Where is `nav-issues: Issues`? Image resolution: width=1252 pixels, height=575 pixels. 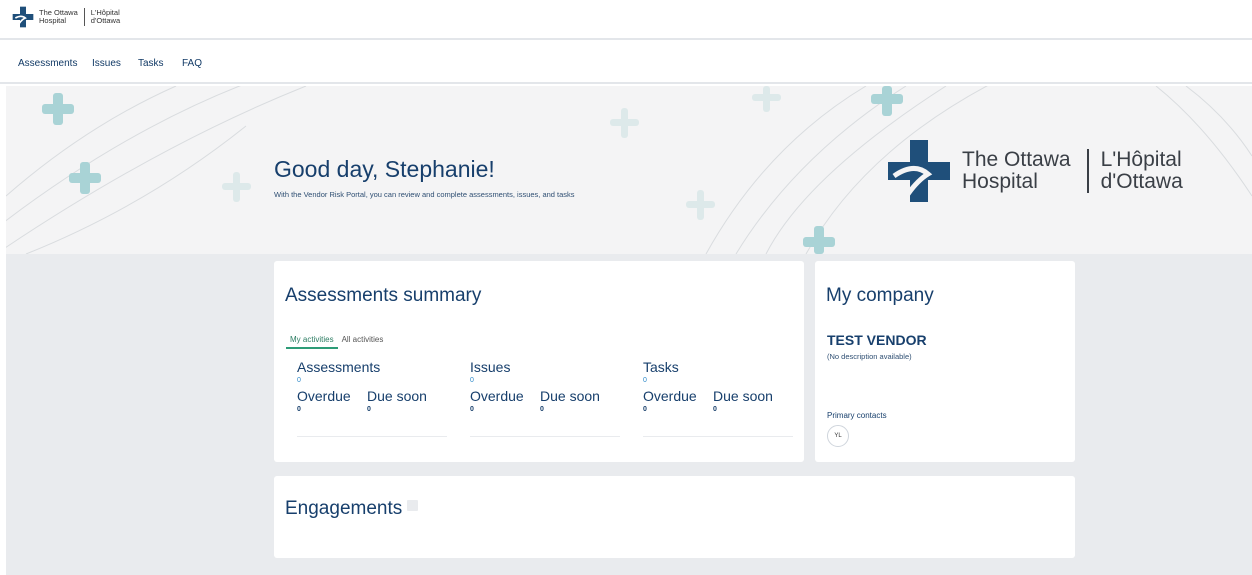
nav-issues: Issues is located at coordinates (106, 63).